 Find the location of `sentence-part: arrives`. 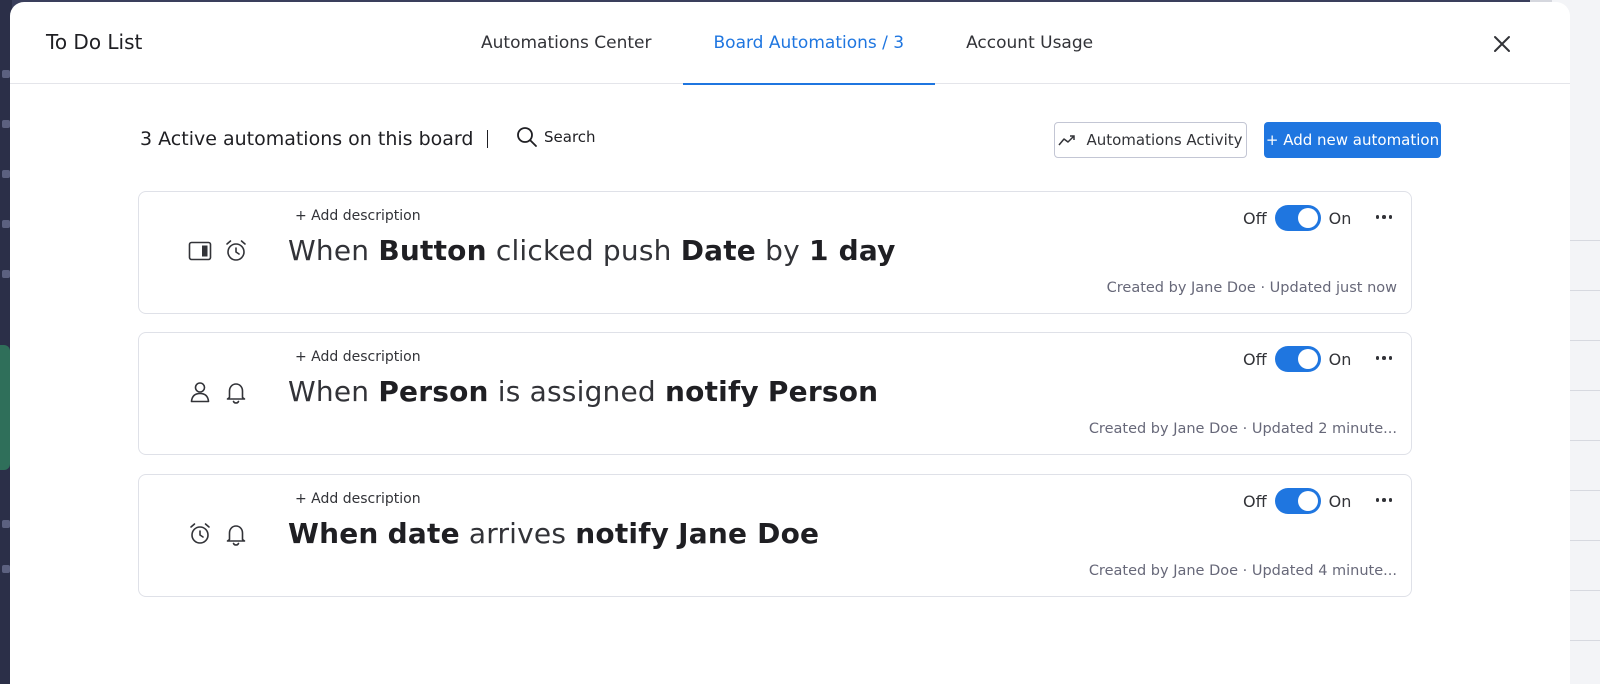

sentence-part: arrives is located at coordinates (517, 533).